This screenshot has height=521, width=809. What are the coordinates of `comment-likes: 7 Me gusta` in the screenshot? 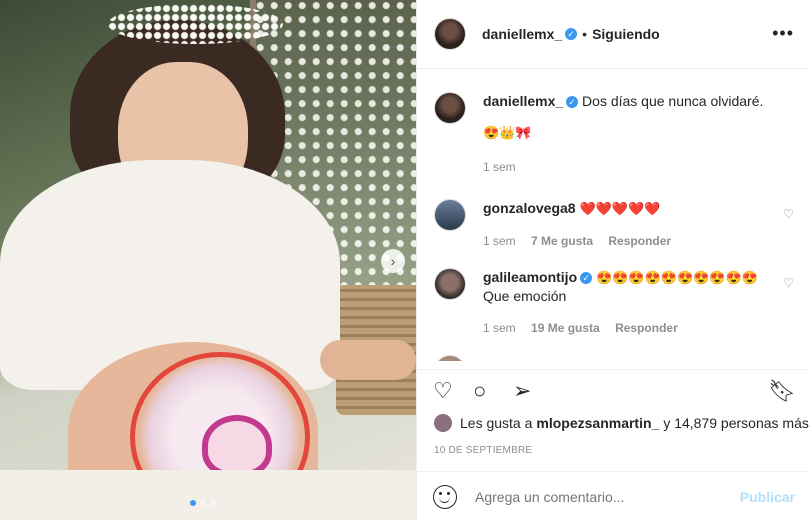 It's located at (562, 241).